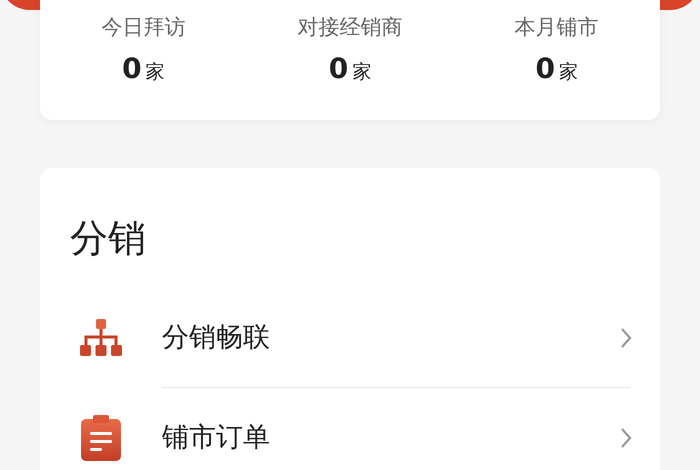 This screenshot has height=470, width=700. I want to click on menu-item-label: 铺市订单, so click(216, 437).